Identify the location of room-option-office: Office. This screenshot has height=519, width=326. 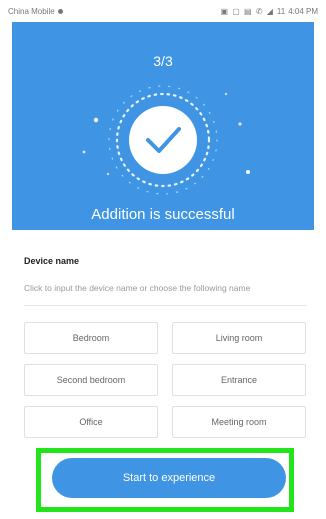
(91, 422).